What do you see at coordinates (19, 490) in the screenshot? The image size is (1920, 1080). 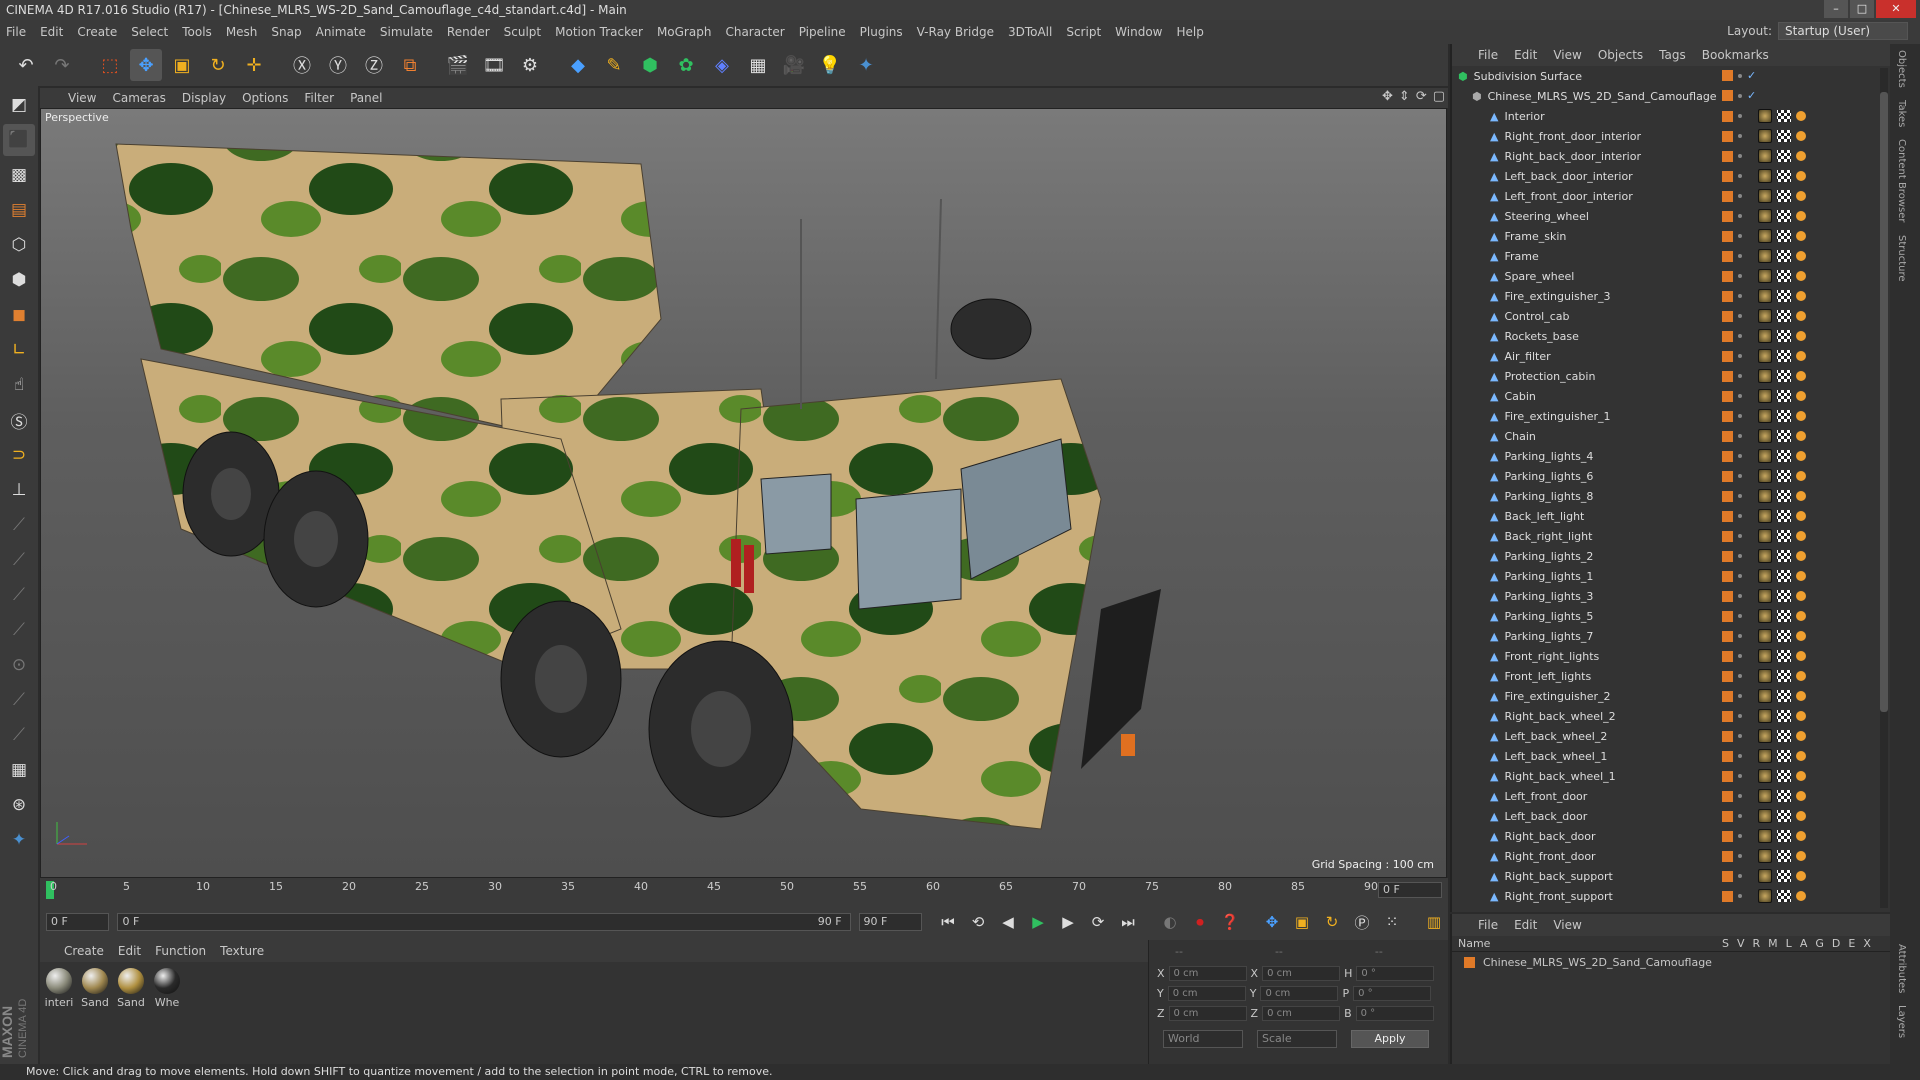 I see `workplane-axis-icon: ⊥` at bounding box center [19, 490].